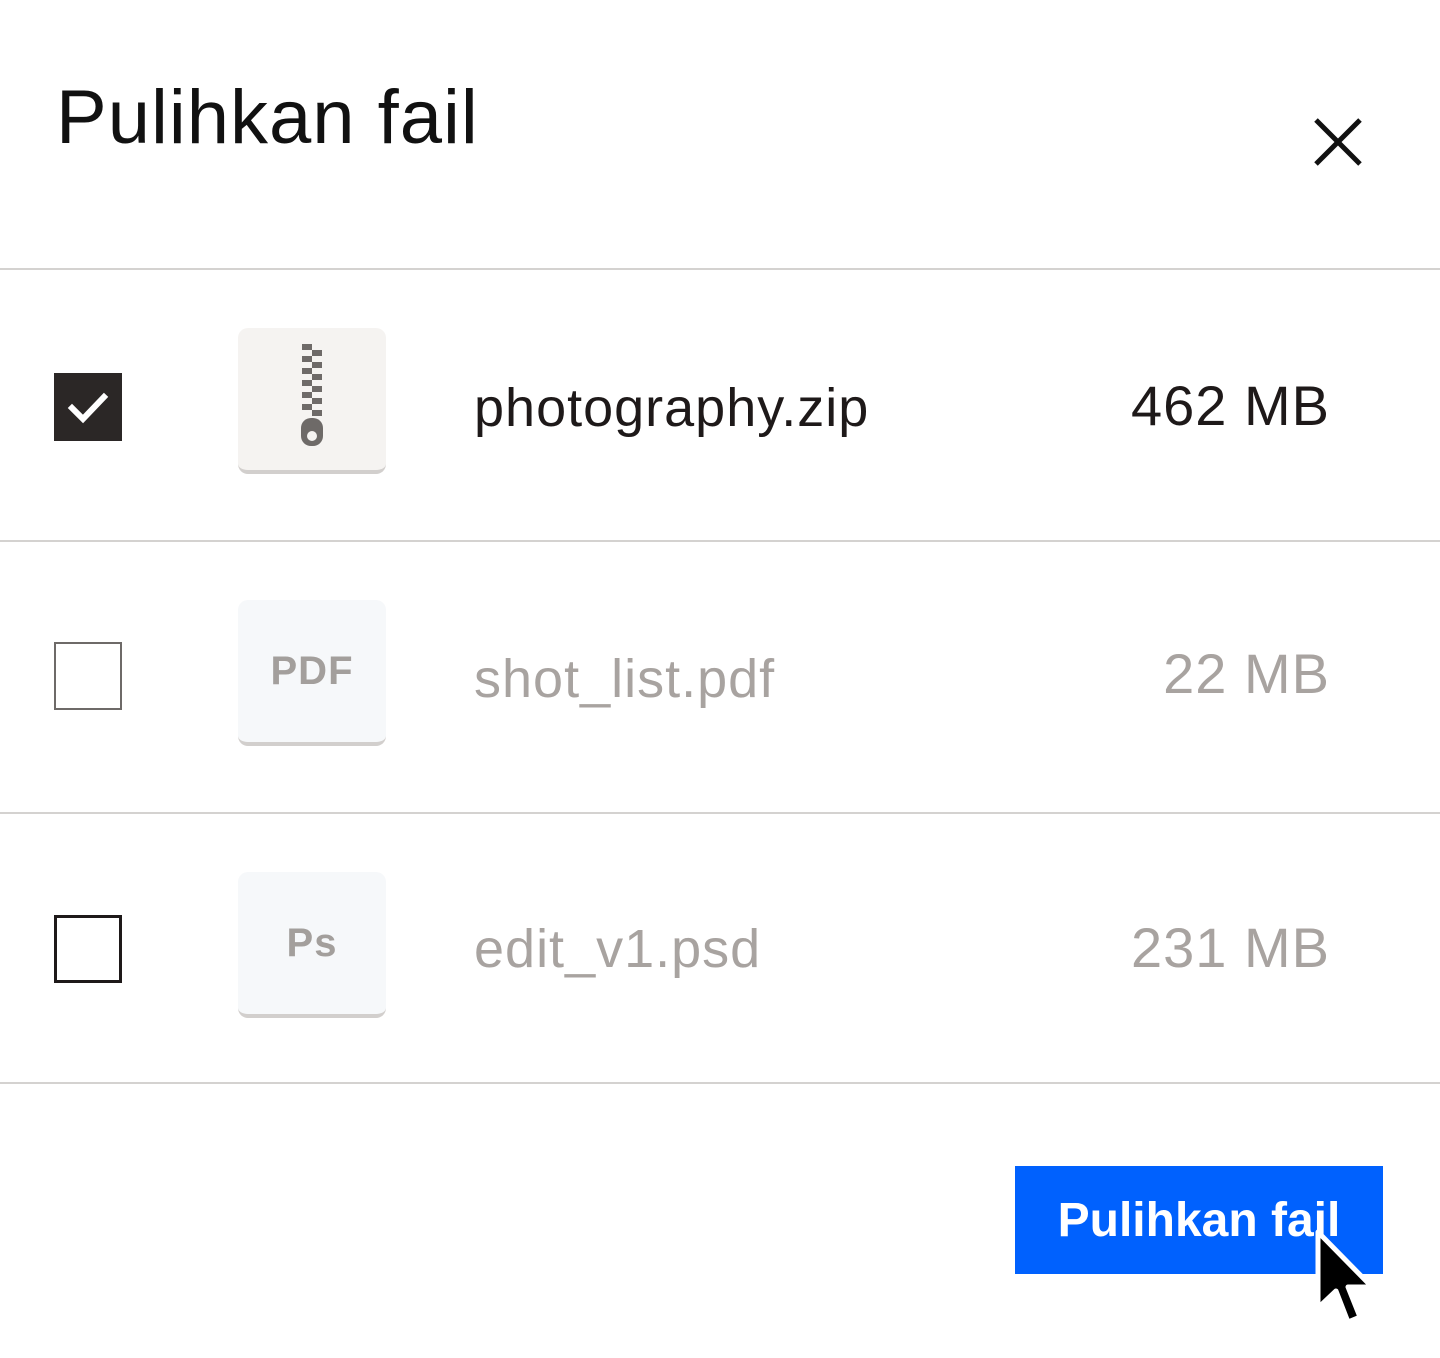  I want to click on file-checkbox-checked, so click(88, 407).